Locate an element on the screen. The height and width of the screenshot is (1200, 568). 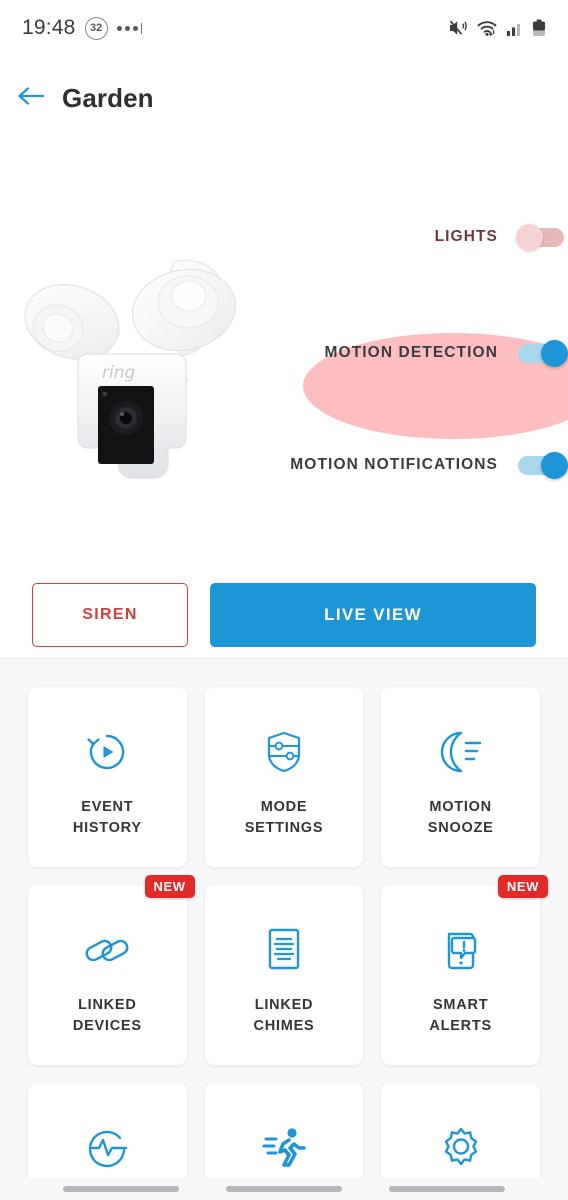
tile-label: MODE SETTINGS is located at coordinates (284, 817).